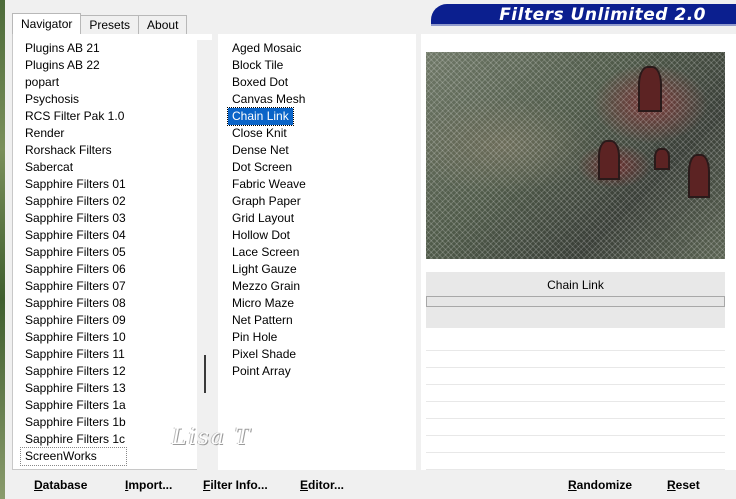  What do you see at coordinates (73, 269) in the screenshot?
I see `category-item: Sapphire Filters 06` at bounding box center [73, 269].